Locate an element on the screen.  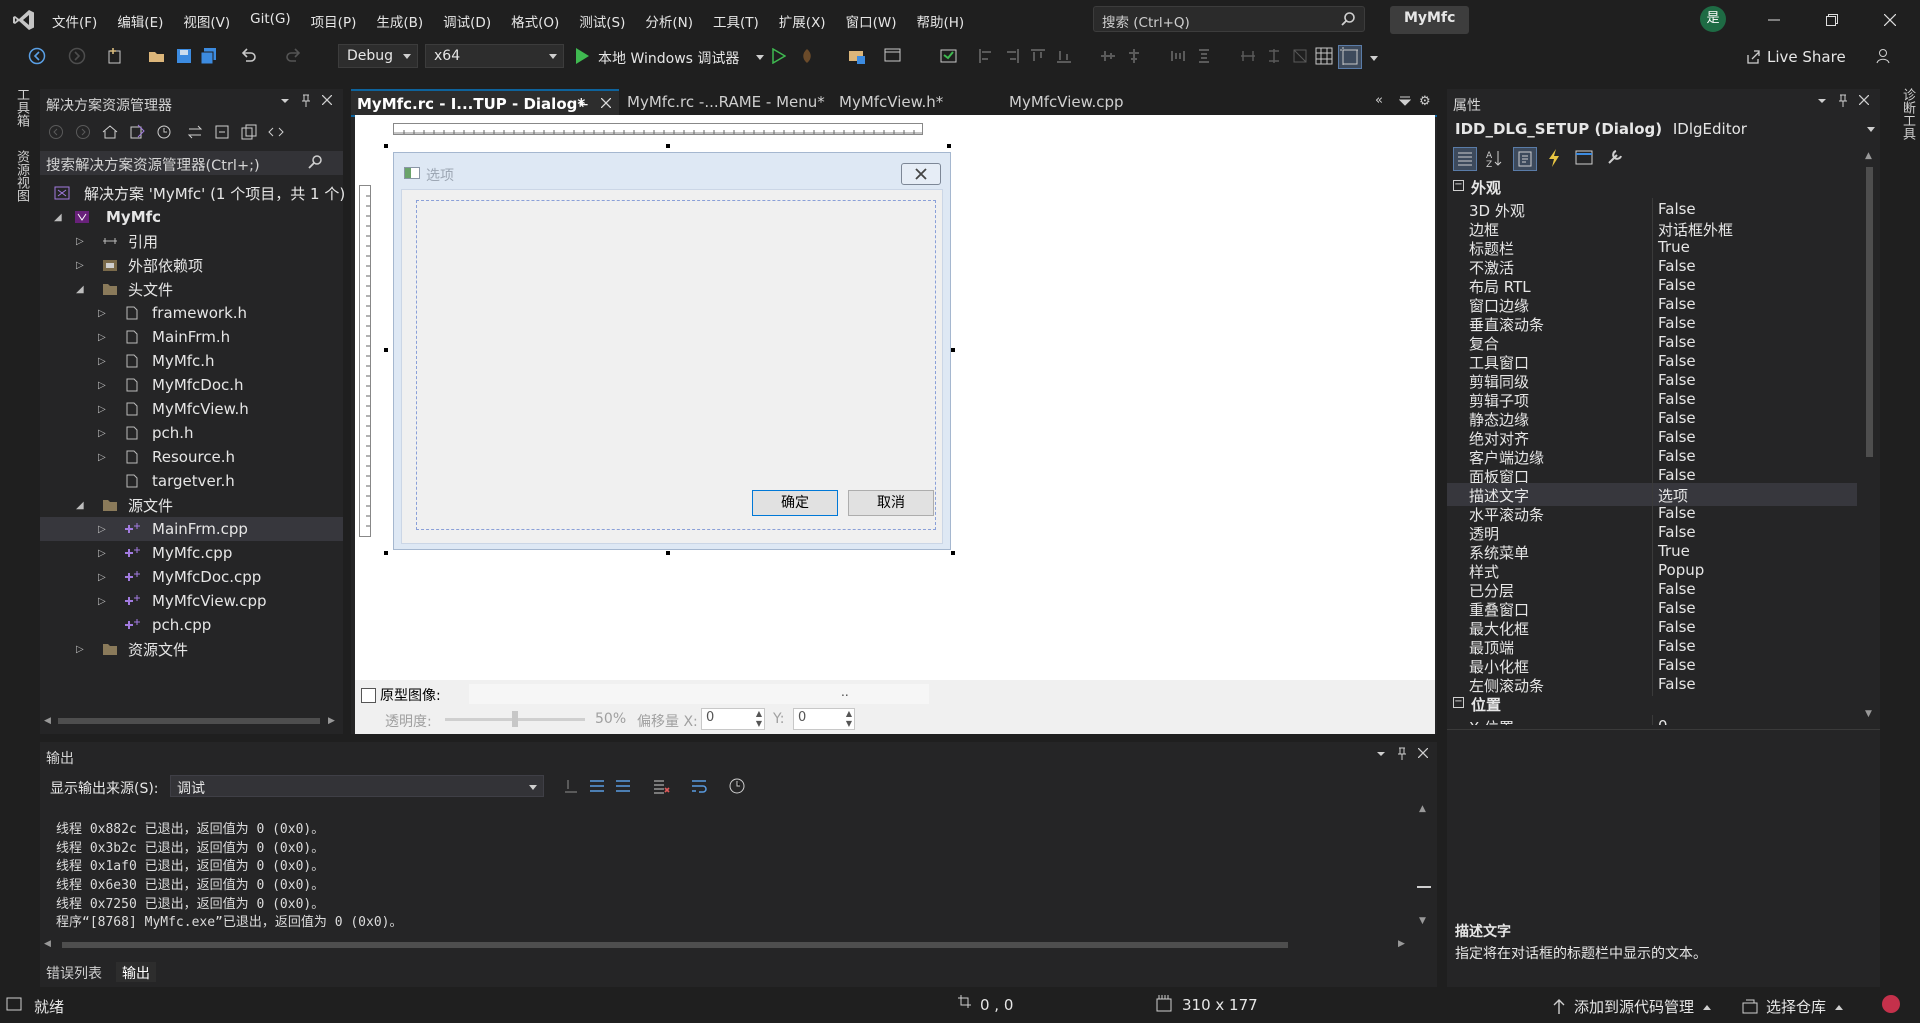
prototype-checkbox is located at coordinates (368, 695).